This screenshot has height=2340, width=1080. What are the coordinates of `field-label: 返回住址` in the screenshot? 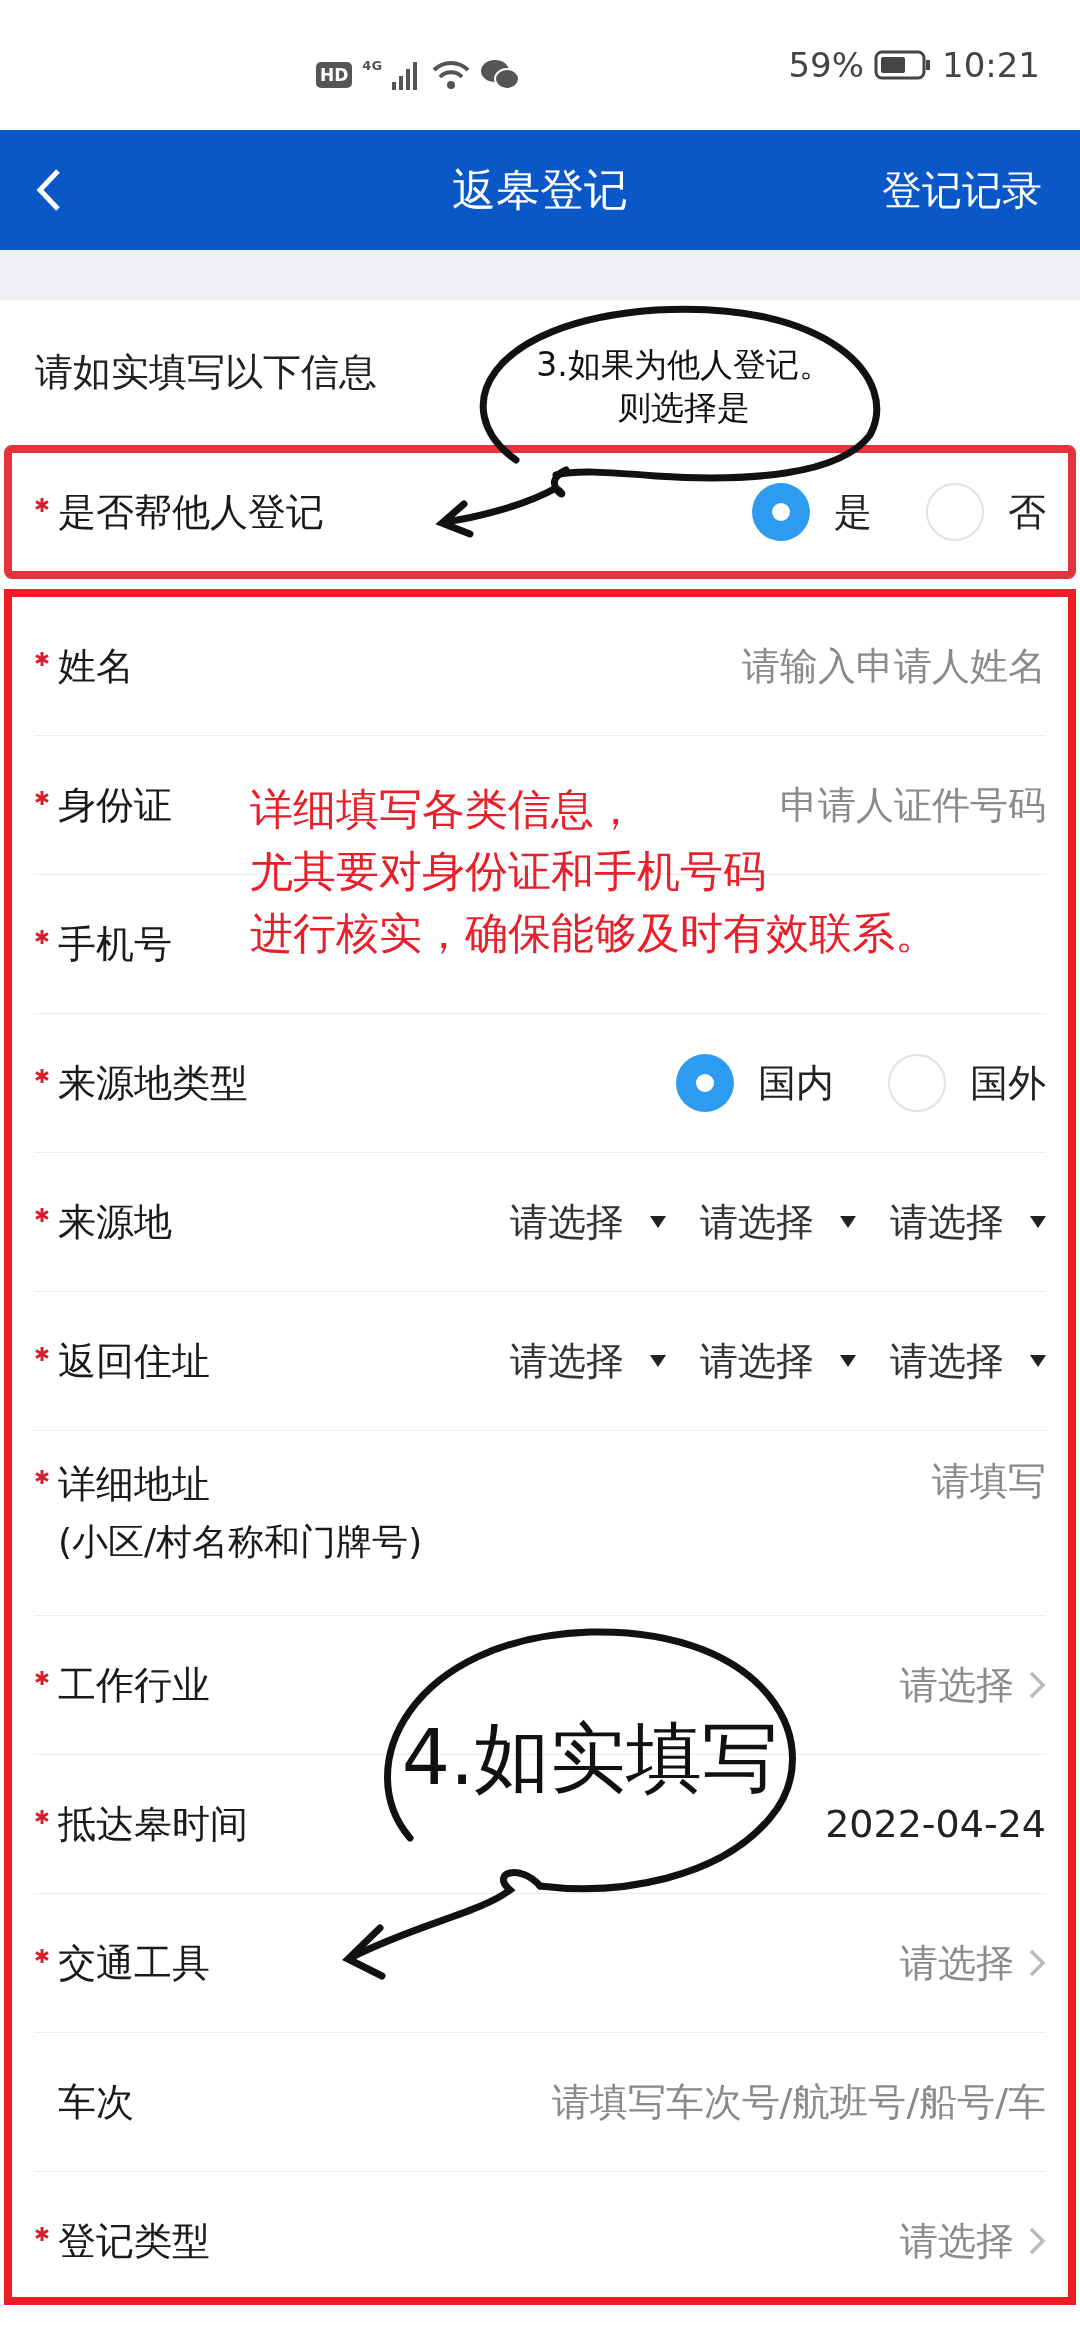 It's located at (134, 1361).